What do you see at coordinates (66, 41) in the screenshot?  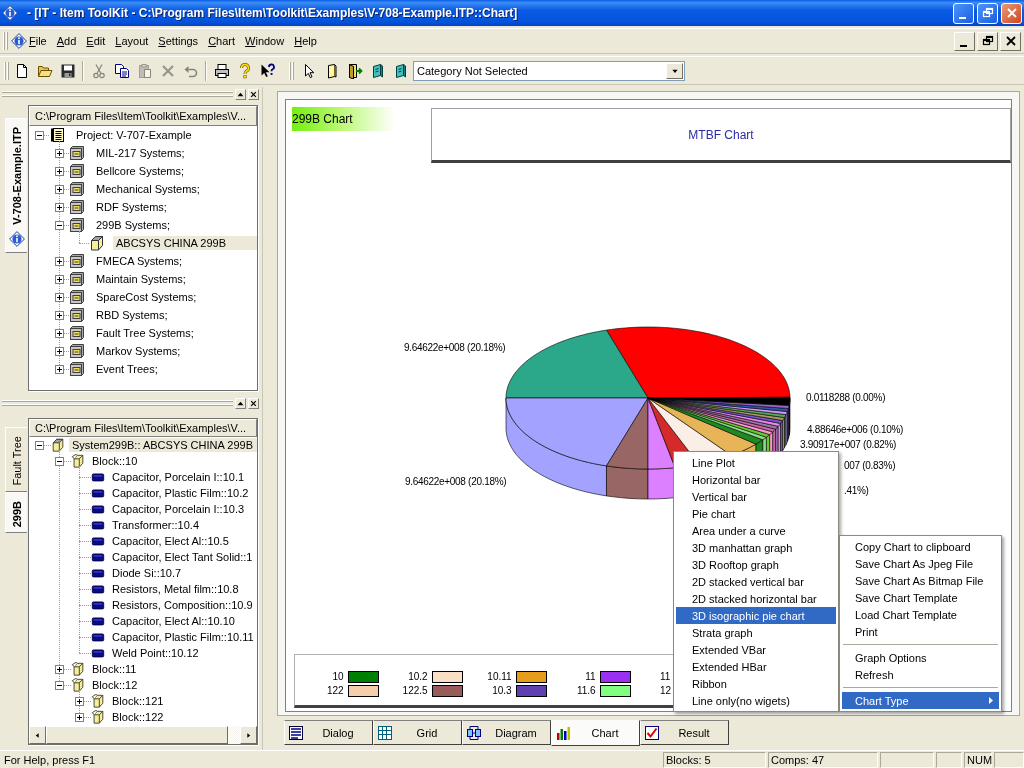 I see `menu-item: Add` at bounding box center [66, 41].